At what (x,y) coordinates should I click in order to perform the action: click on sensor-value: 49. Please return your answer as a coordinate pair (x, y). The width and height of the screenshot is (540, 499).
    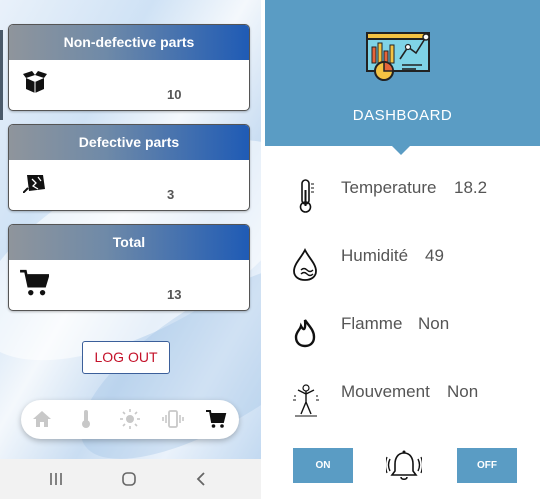
    Looking at the image, I should click on (434, 255).